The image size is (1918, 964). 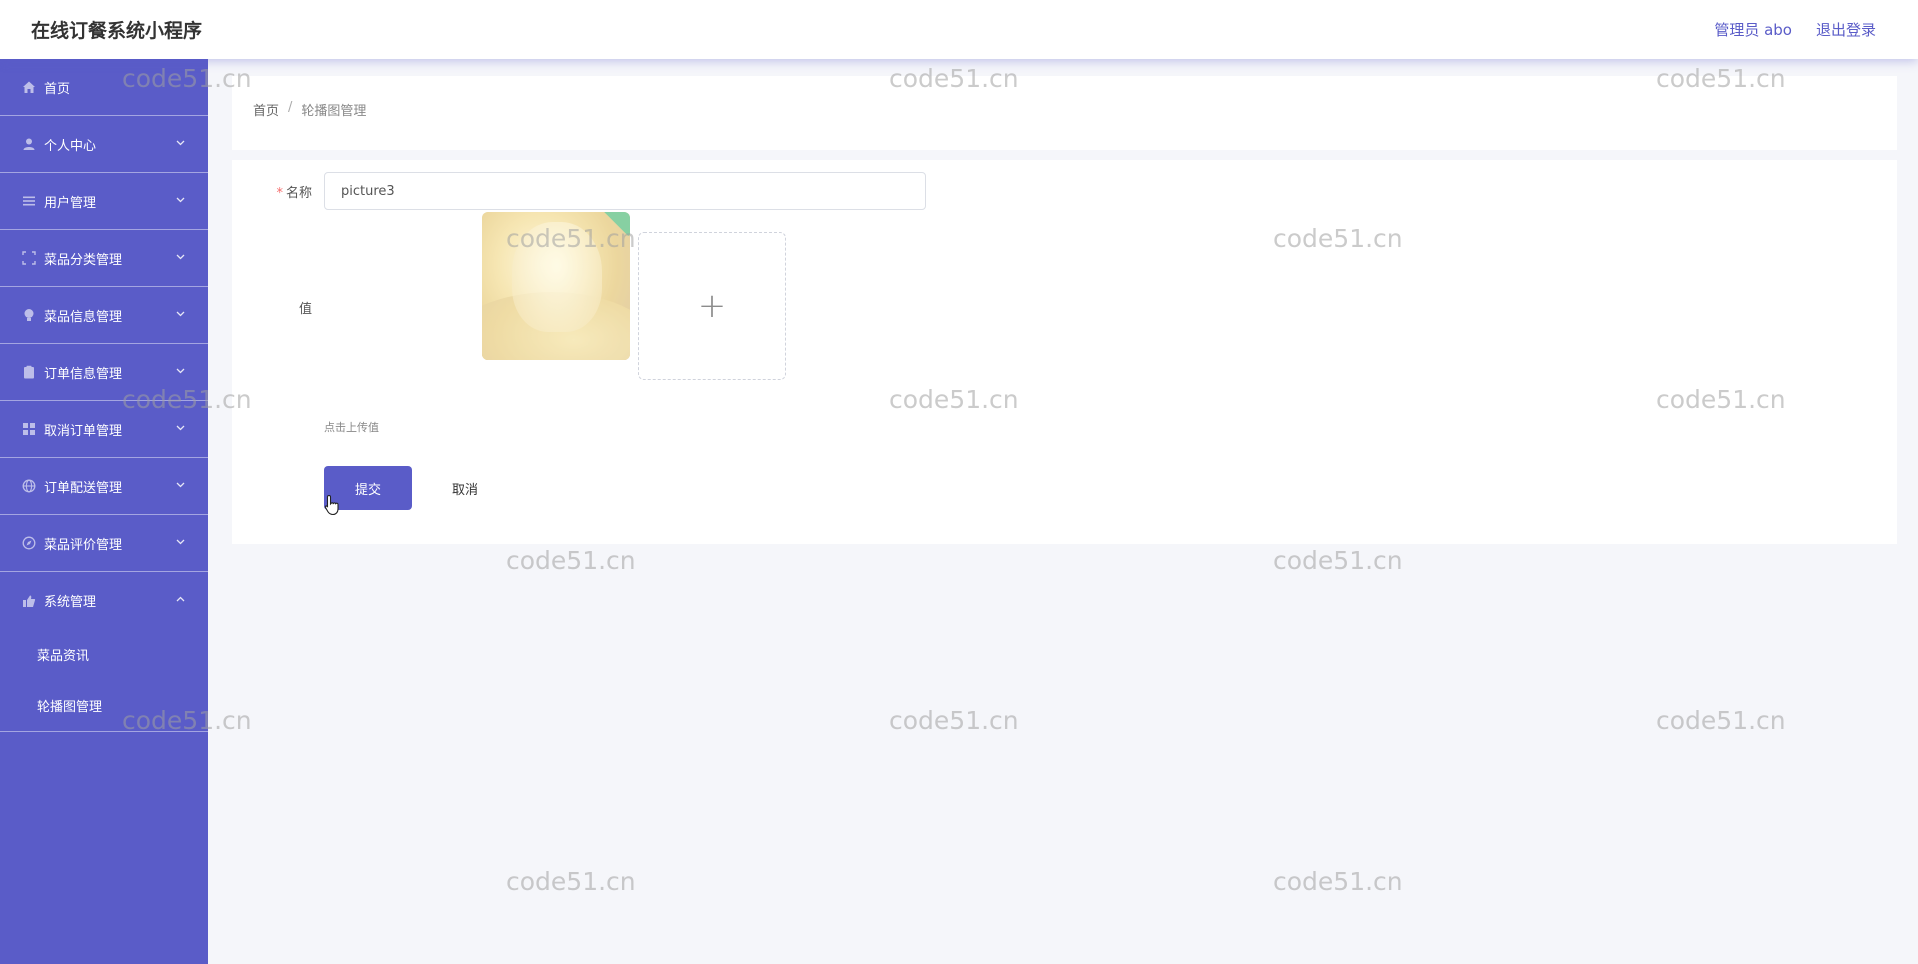 I want to click on app-title: 在线订餐系统小程序, so click(x=117, y=31).